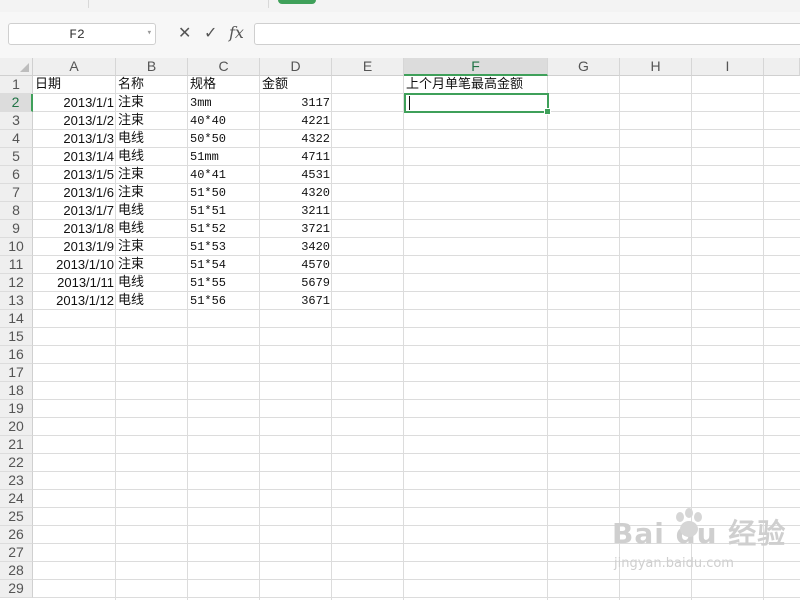 The height and width of the screenshot is (600, 800). I want to click on cell-amount: 4320, so click(296, 193).